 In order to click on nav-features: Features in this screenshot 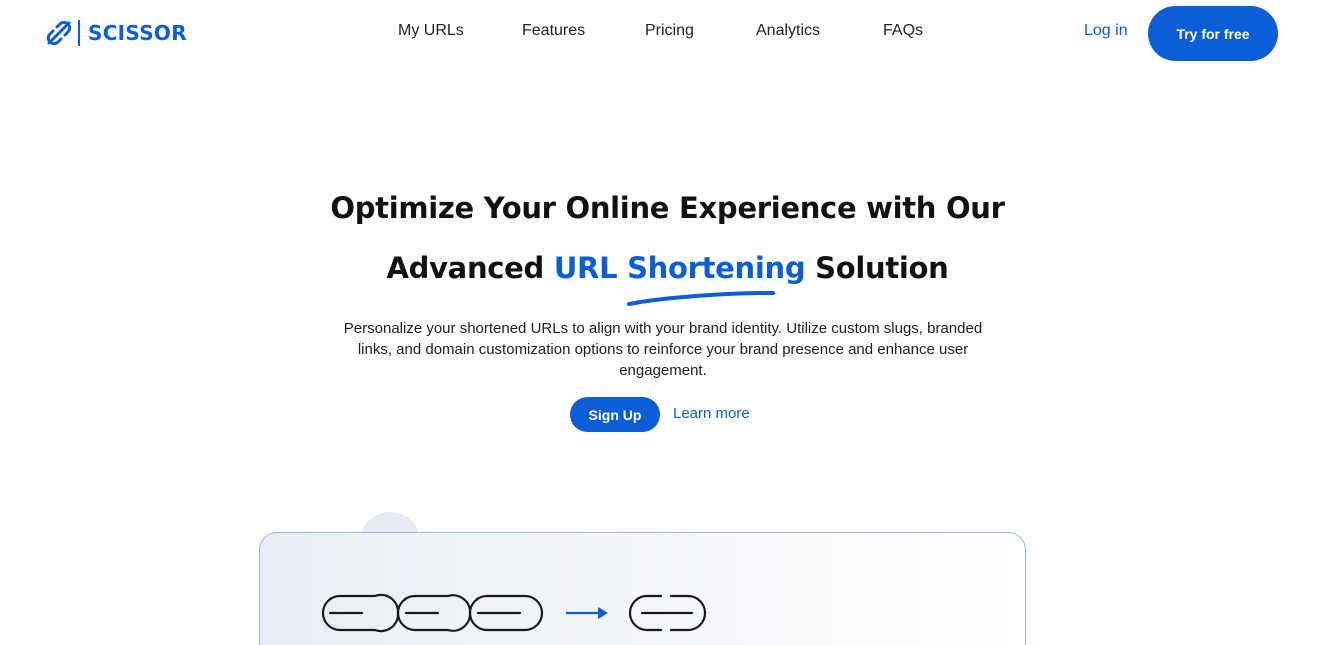, I will do `click(553, 31)`.